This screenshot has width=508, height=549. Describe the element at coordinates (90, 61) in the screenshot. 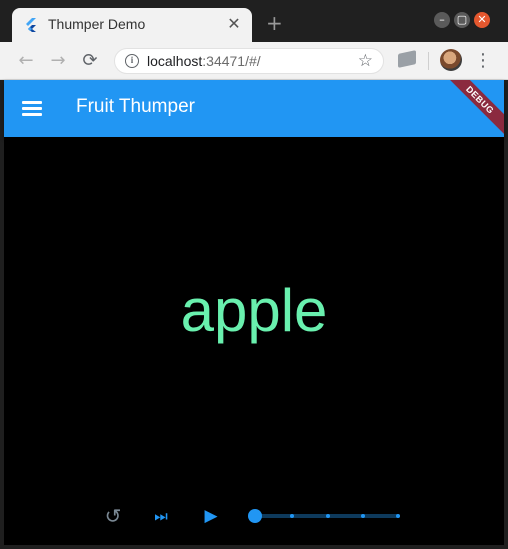

I see `reload-icon: ⟳` at that location.